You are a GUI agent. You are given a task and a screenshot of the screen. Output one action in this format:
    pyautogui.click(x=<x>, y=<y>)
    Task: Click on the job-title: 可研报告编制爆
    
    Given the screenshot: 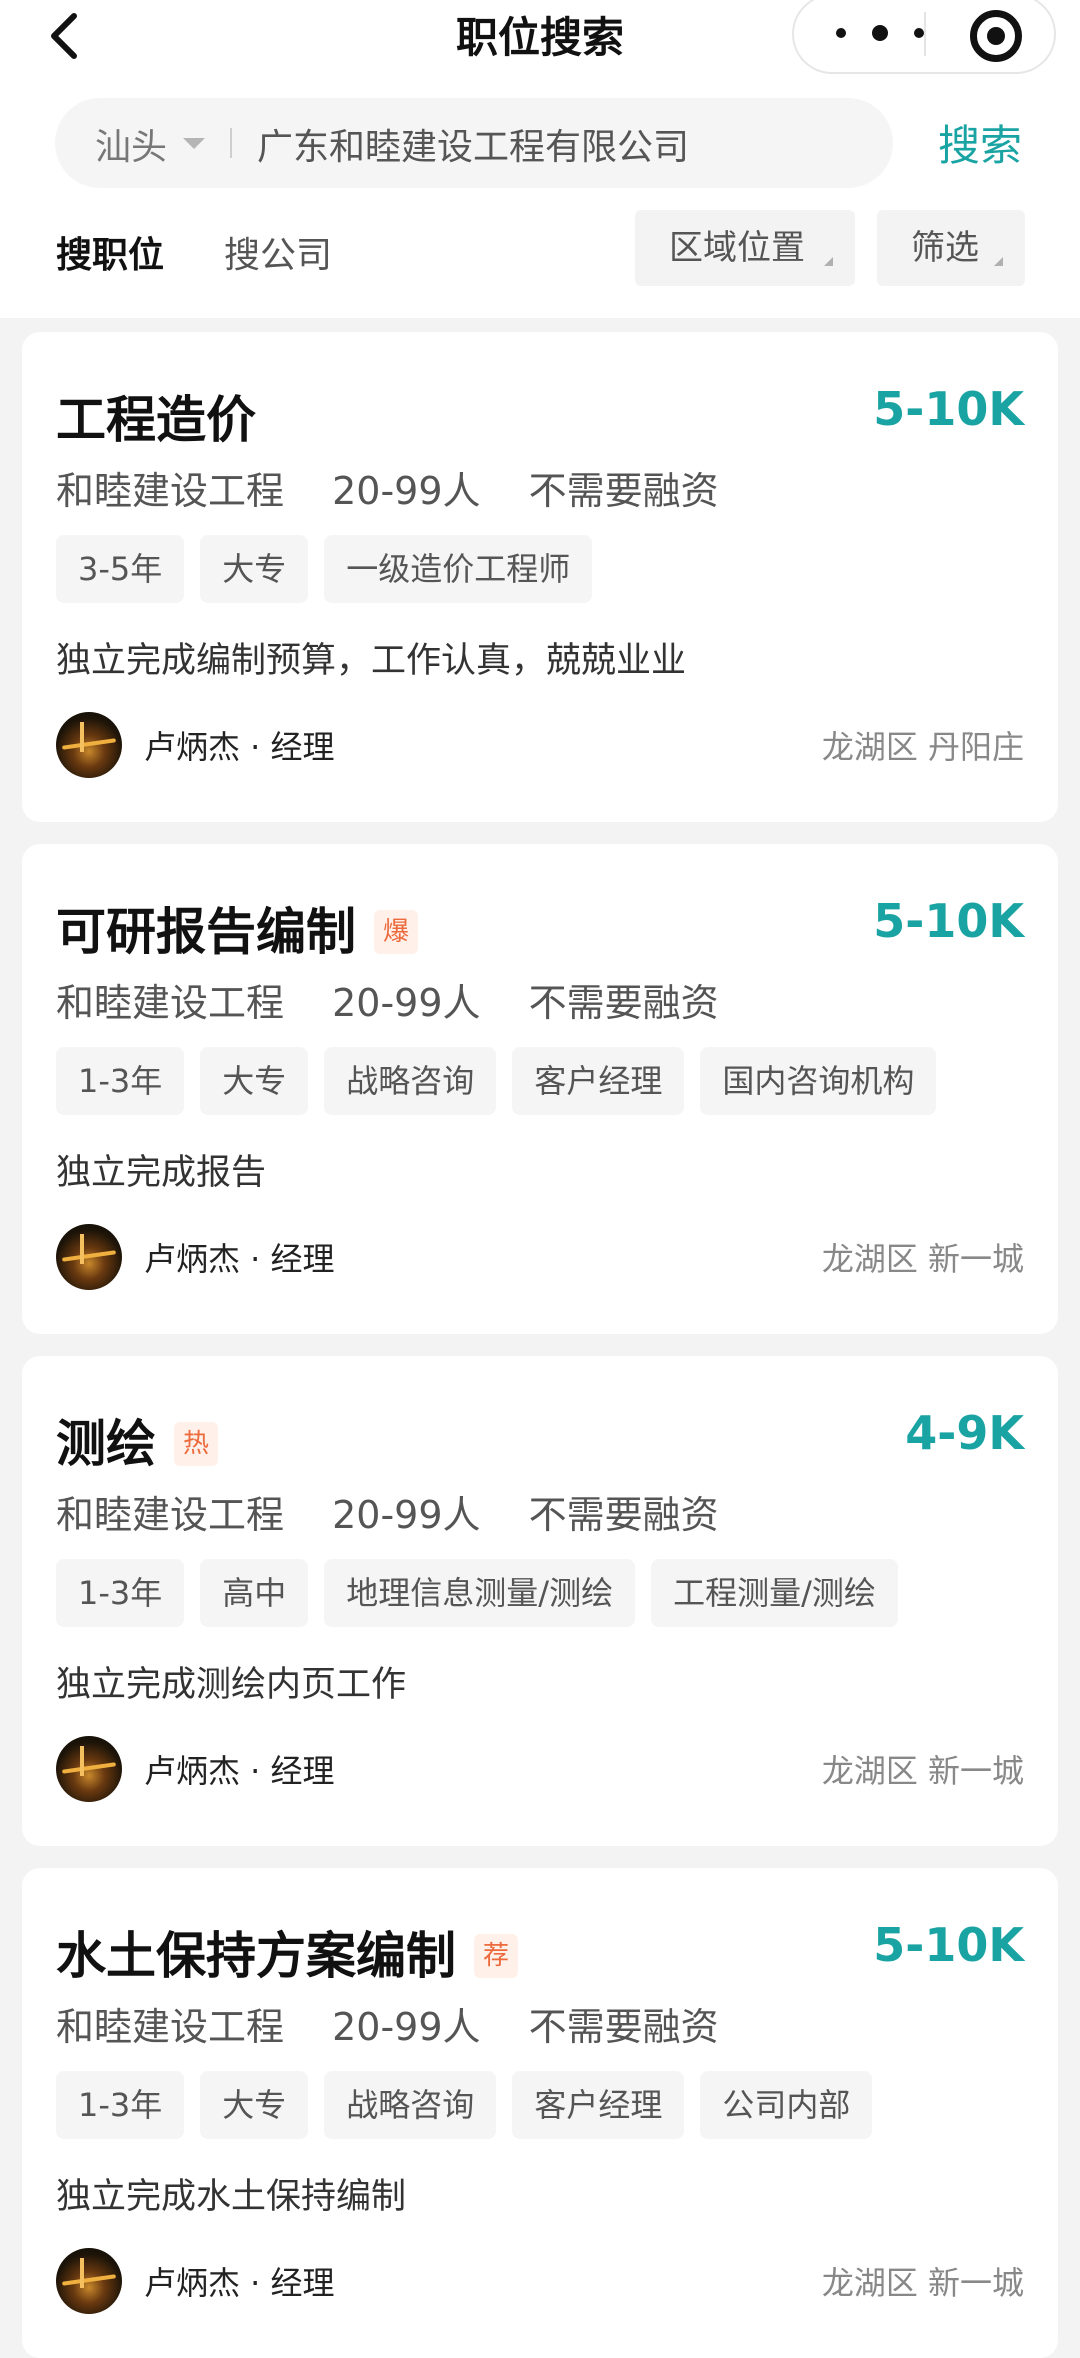 What is the action you would take?
    pyautogui.click(x=237, y=928)
    